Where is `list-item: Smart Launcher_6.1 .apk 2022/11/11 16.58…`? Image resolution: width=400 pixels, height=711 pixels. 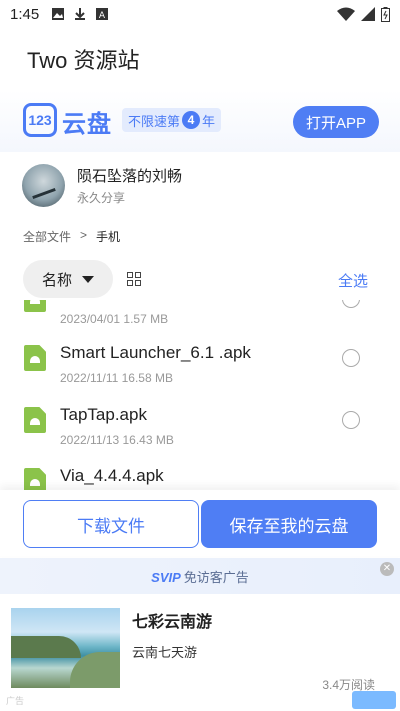
list-item: Smart Launcher_6.1 .apk 2022/11/11 16.58… is located at coordinates (200, 367).